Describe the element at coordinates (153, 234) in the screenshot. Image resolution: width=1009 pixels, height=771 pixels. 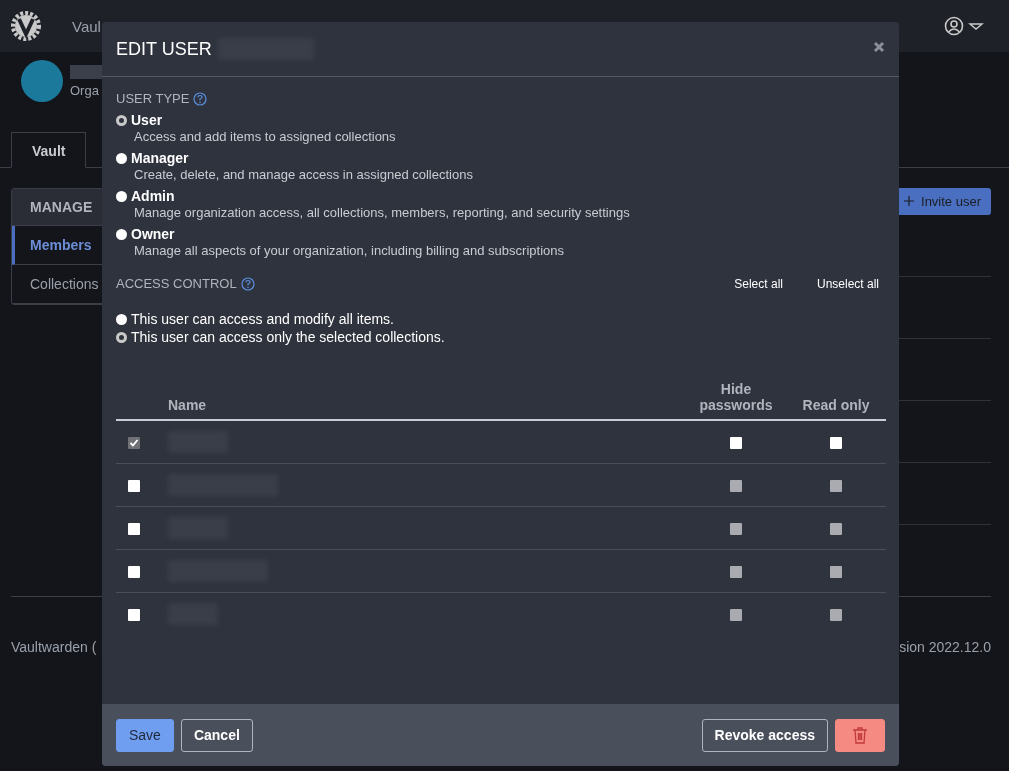
I see `radio-label: Owner` at that location.